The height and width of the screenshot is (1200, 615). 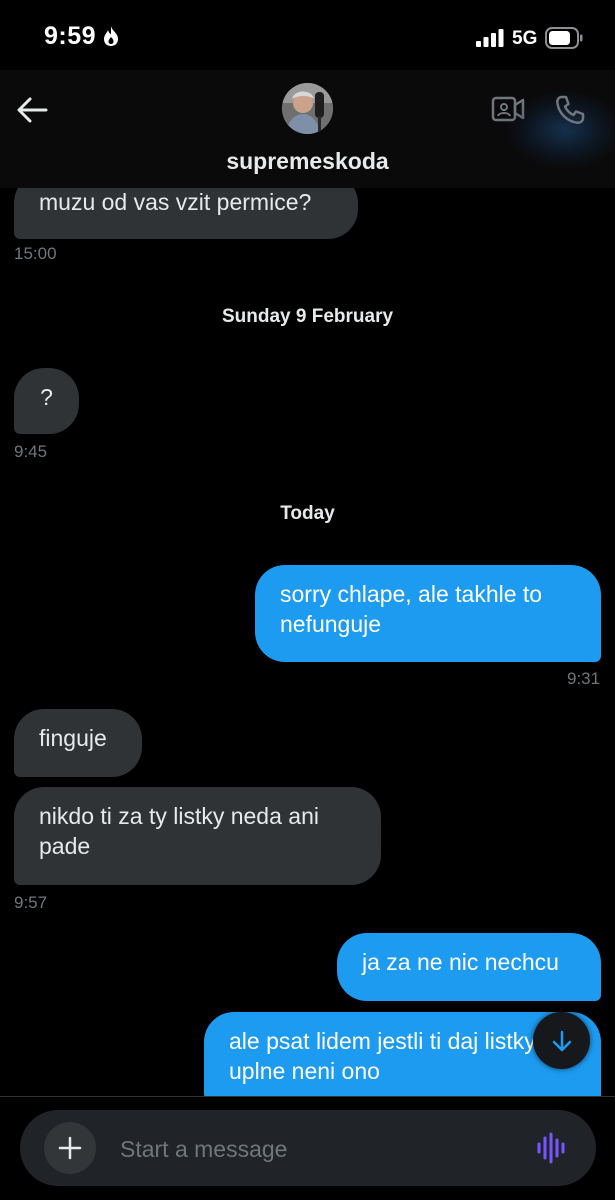 I want to click on message-timestamp: 9:31, so click(x=584, y=678).